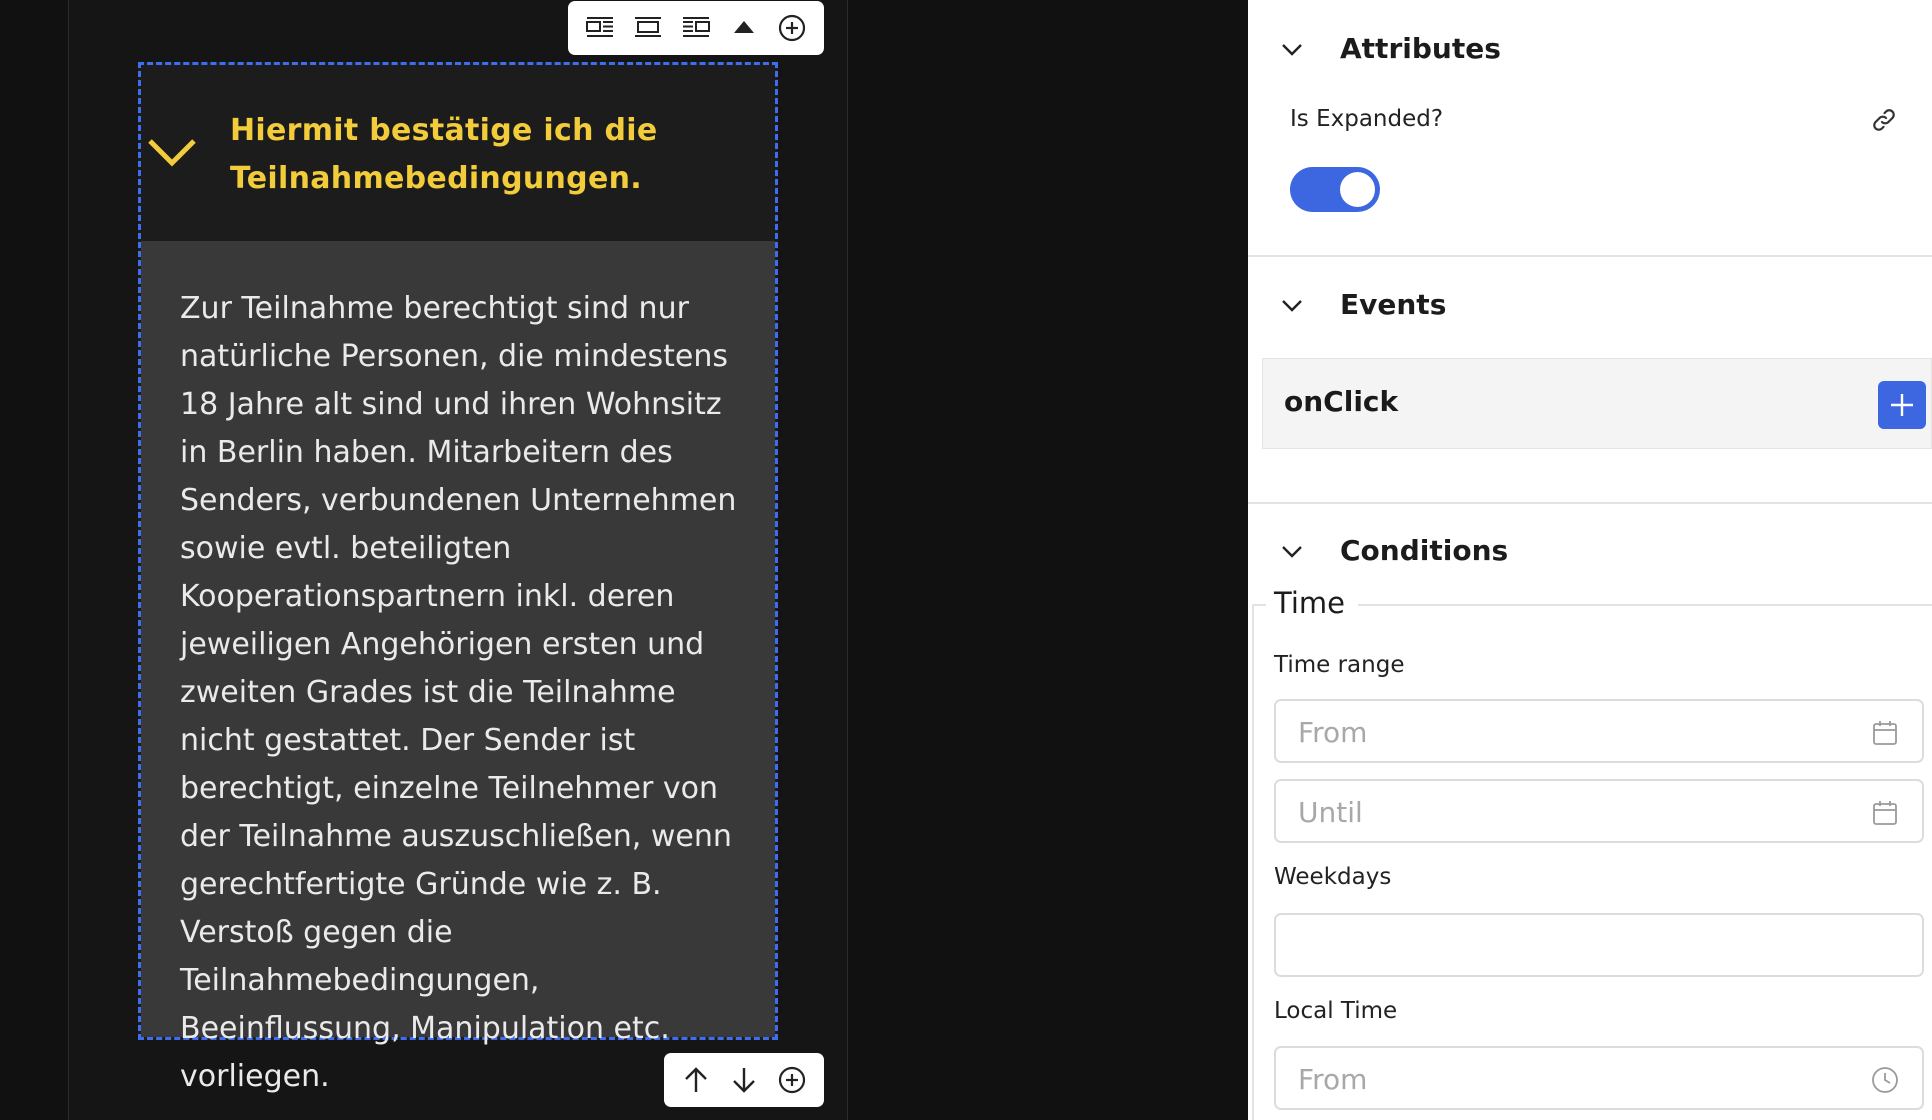  I want to click on align-left-icon, so click(600, 28).